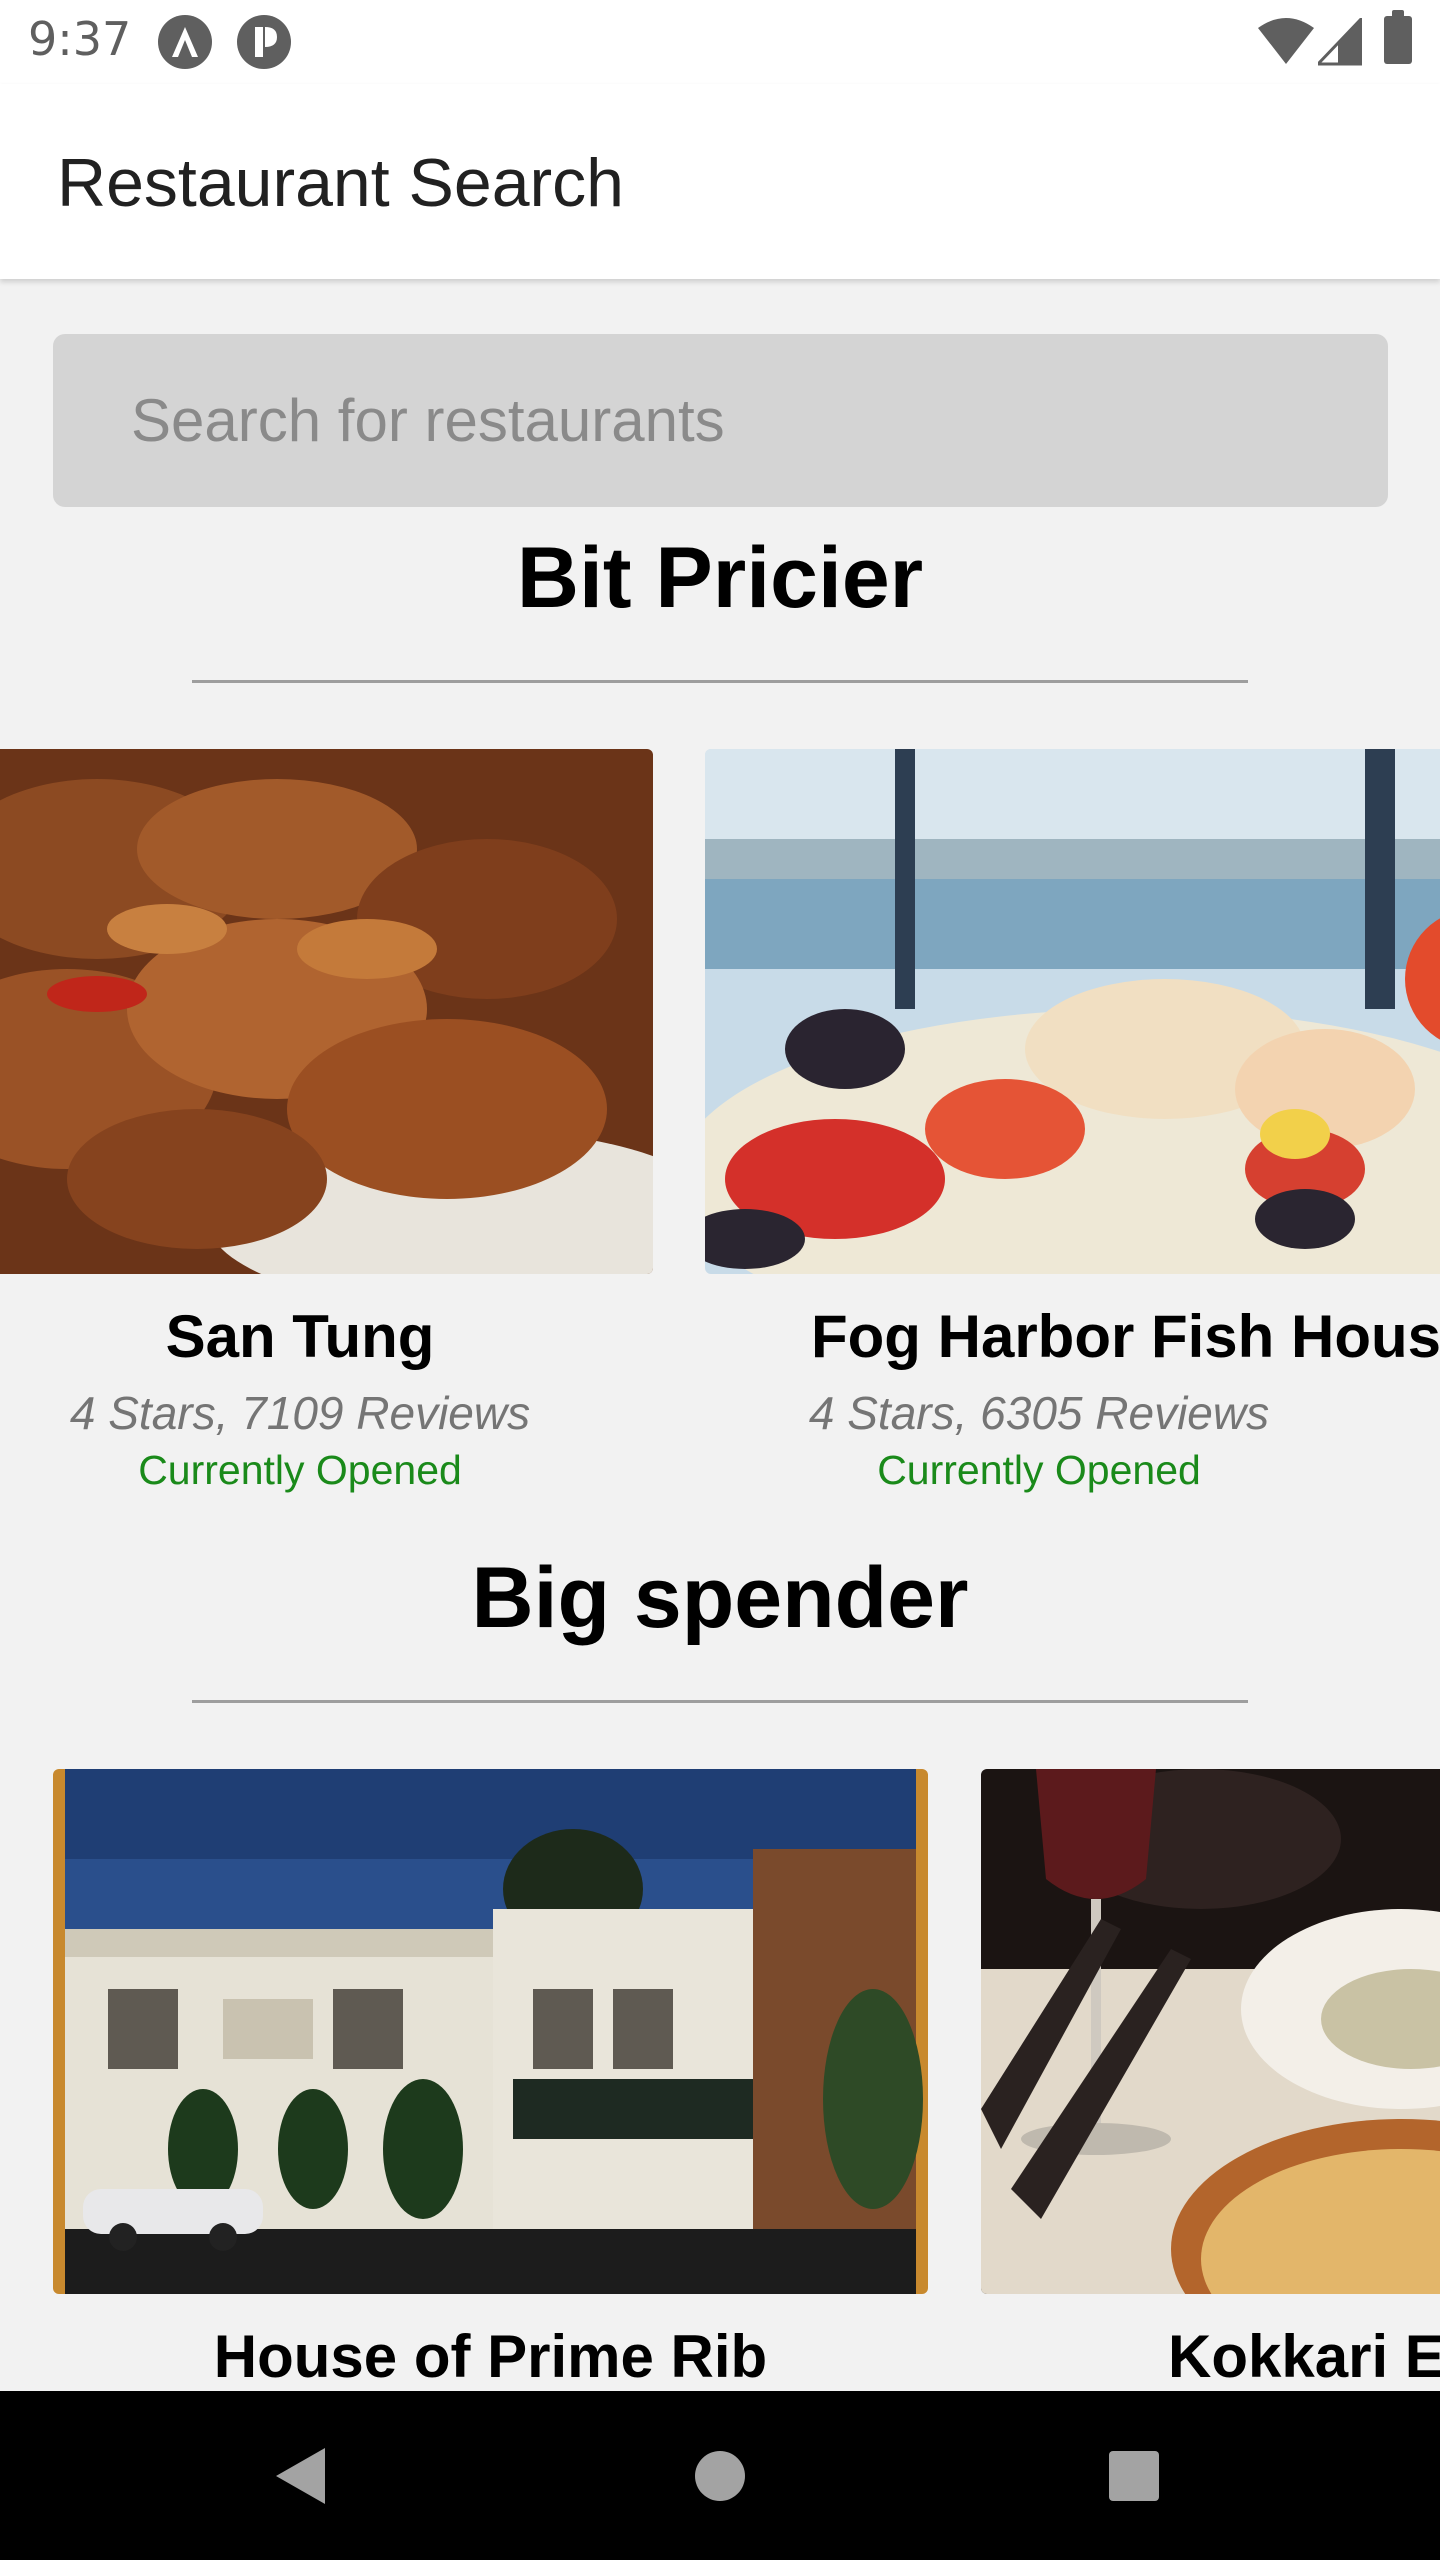 Image resolution: width=1440 pixels, height=2560 pixels. What do you see at coordinates (490, 2356) in the screenshot?
I see `restaurant-name: House of Prime Rib` at bounding box center [490, 2356].